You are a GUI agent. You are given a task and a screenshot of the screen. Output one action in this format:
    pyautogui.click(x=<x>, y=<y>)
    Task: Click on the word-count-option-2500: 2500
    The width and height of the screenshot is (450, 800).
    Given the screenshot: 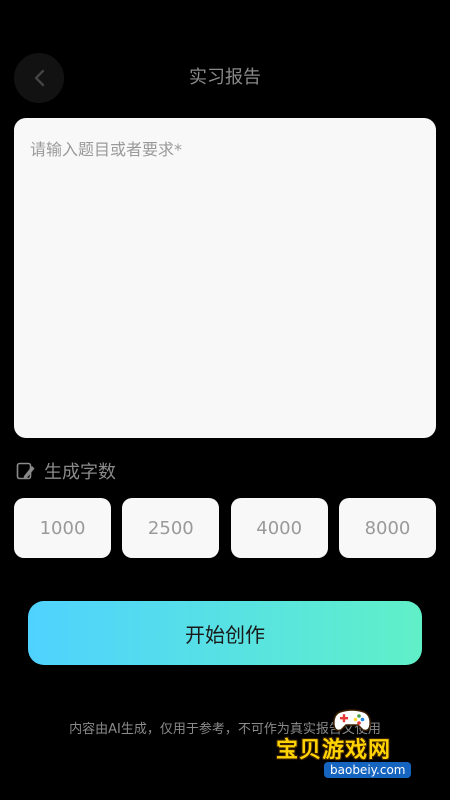 What is the action you would take?
    pyautogui.click(x=171, y=528)
    